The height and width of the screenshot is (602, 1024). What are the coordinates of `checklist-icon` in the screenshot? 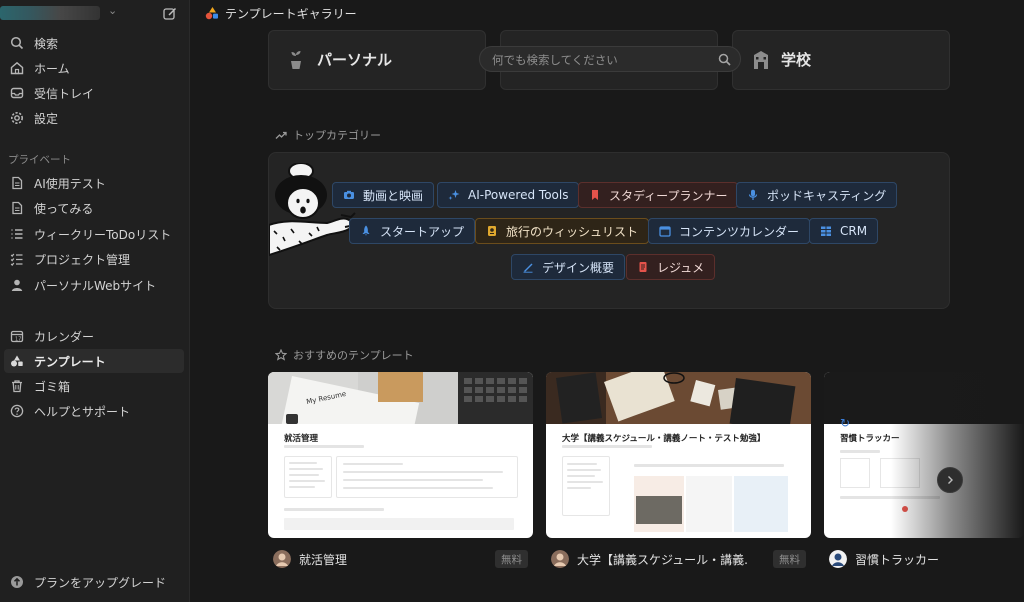 It's located at (17, 259).